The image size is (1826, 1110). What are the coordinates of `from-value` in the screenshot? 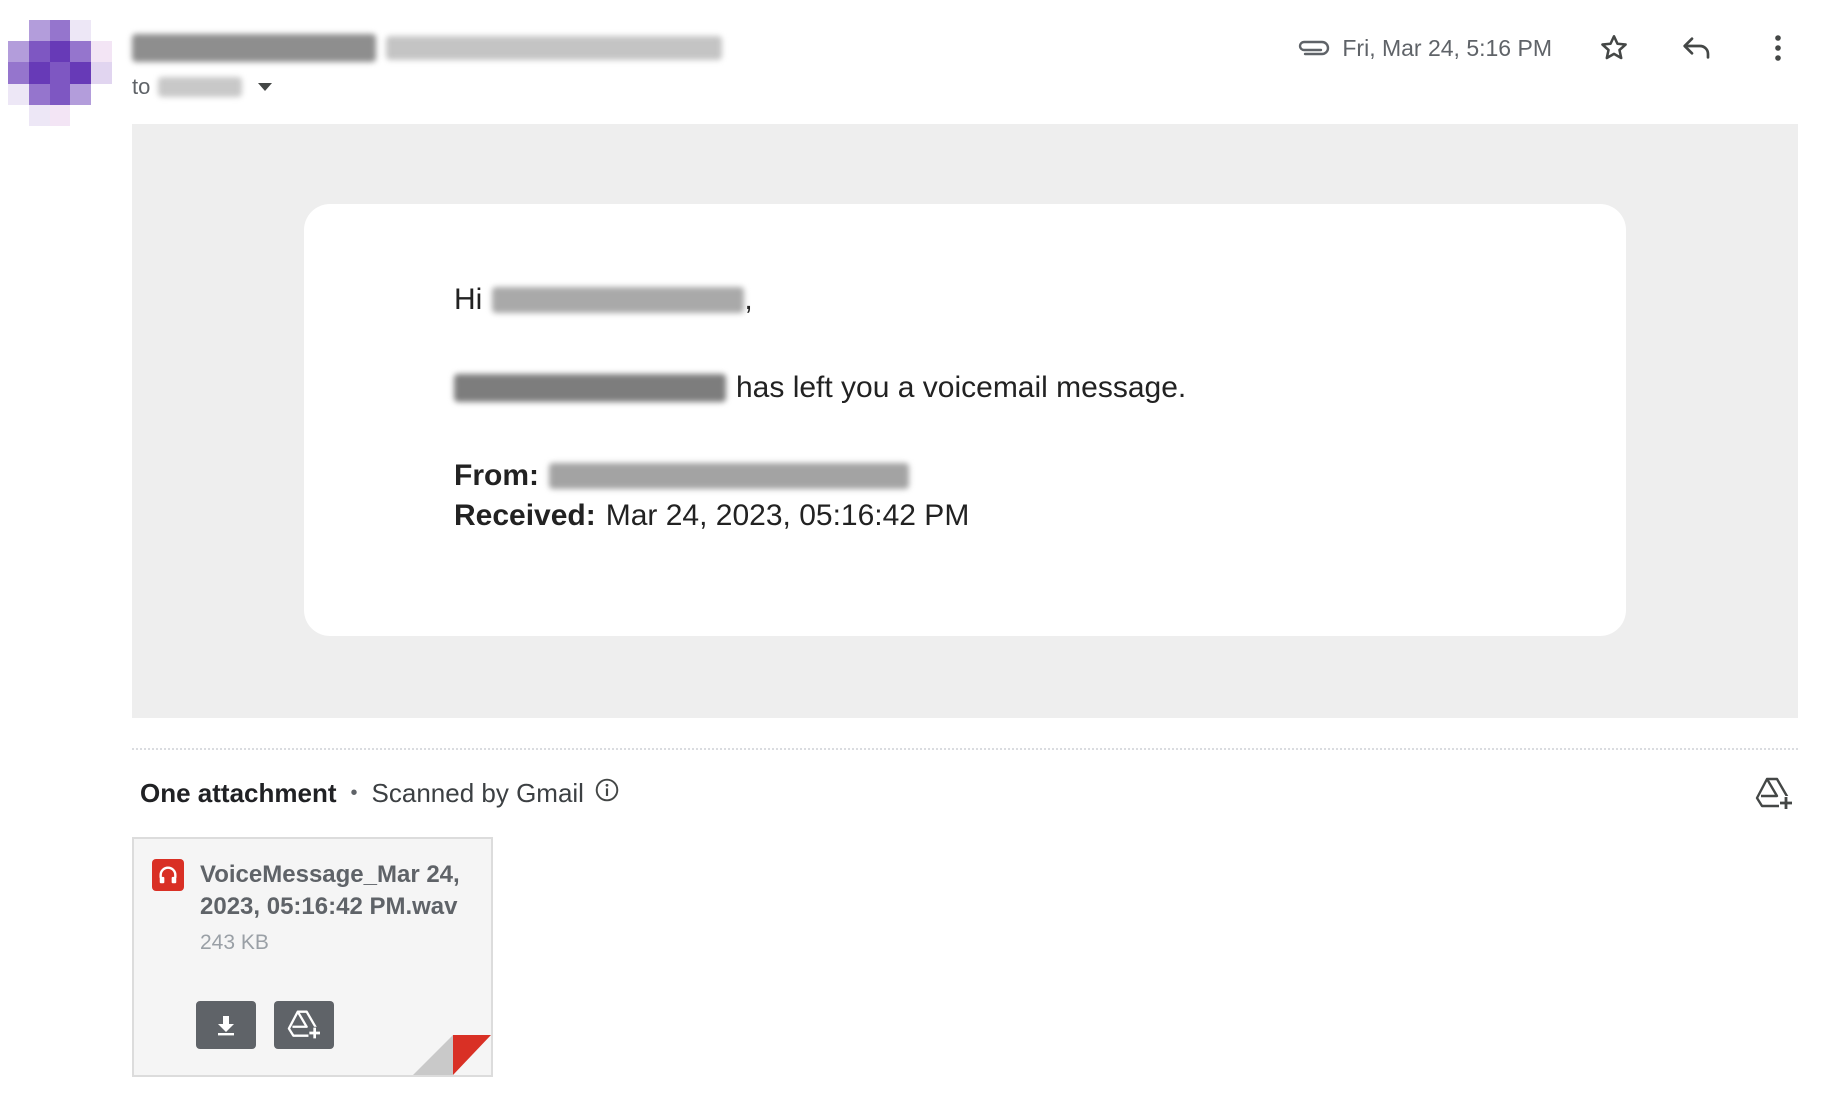 It's located at (729, 476).